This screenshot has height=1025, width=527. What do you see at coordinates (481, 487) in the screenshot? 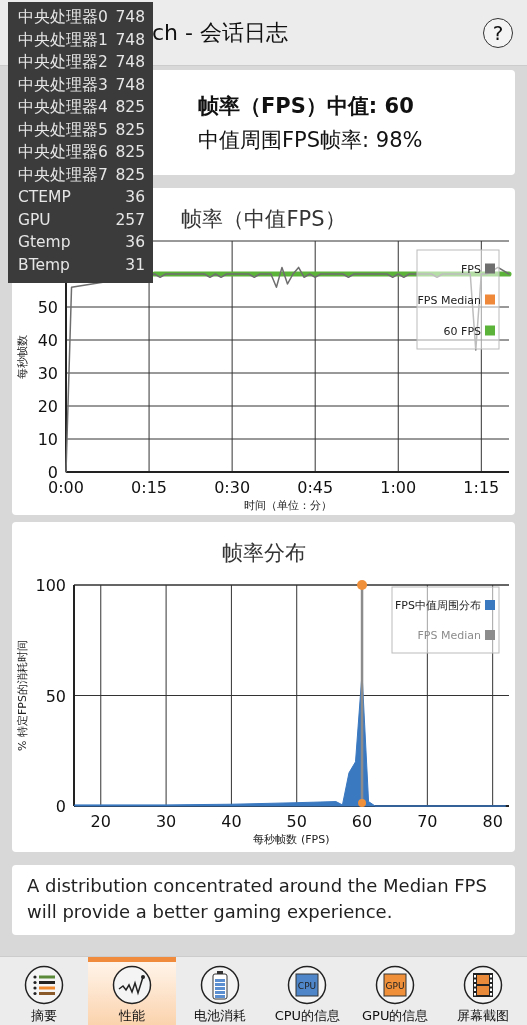
I see `axis-tick-label: 1:15` at bounding box center [481, 487].